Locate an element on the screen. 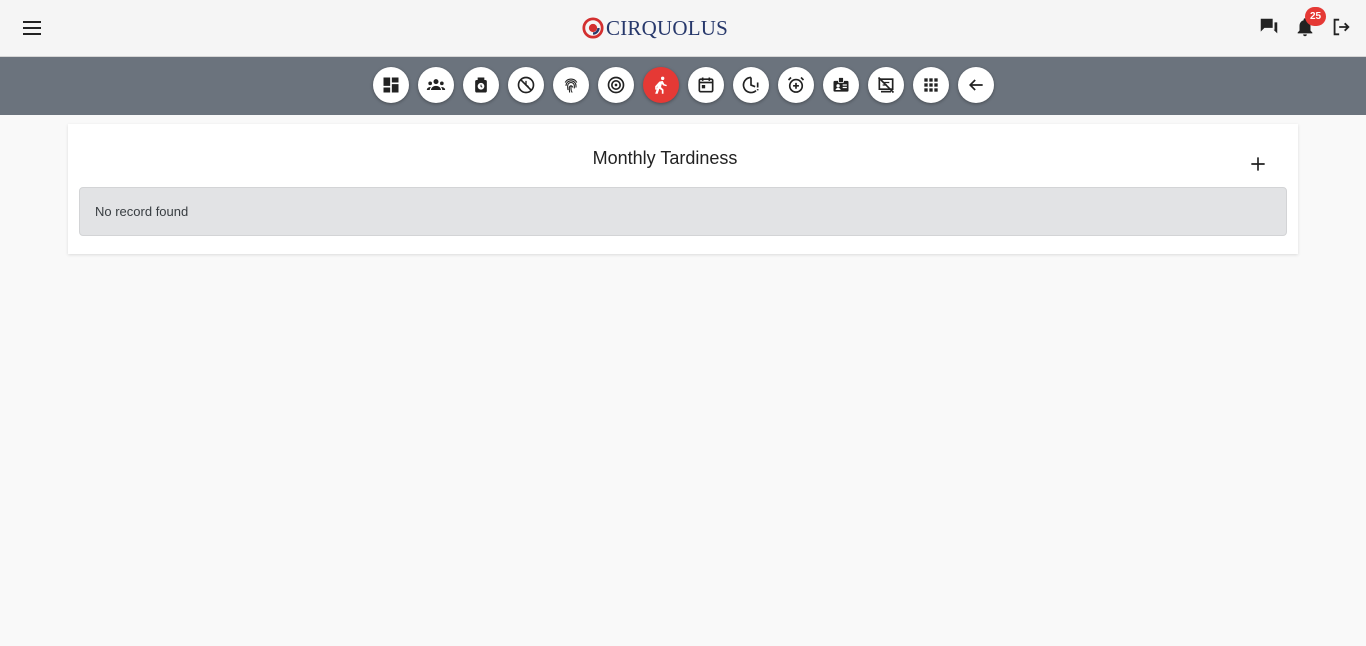 The height and width of the screenshot is (646, 1366). add-alarm-icon is located at coordinates (796, 85).